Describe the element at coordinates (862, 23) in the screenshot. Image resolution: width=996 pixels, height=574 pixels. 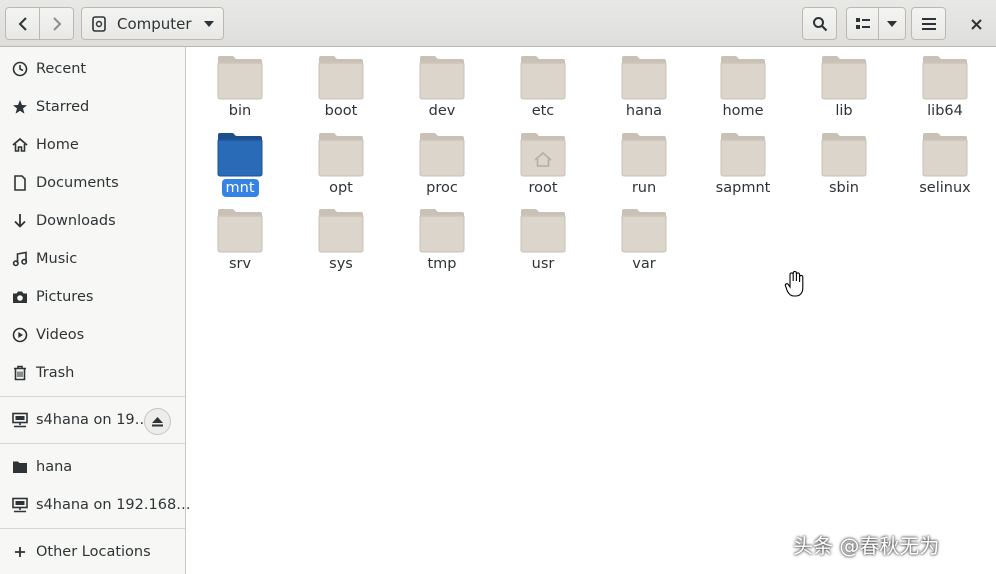
I see `view-mode-button` at that location.